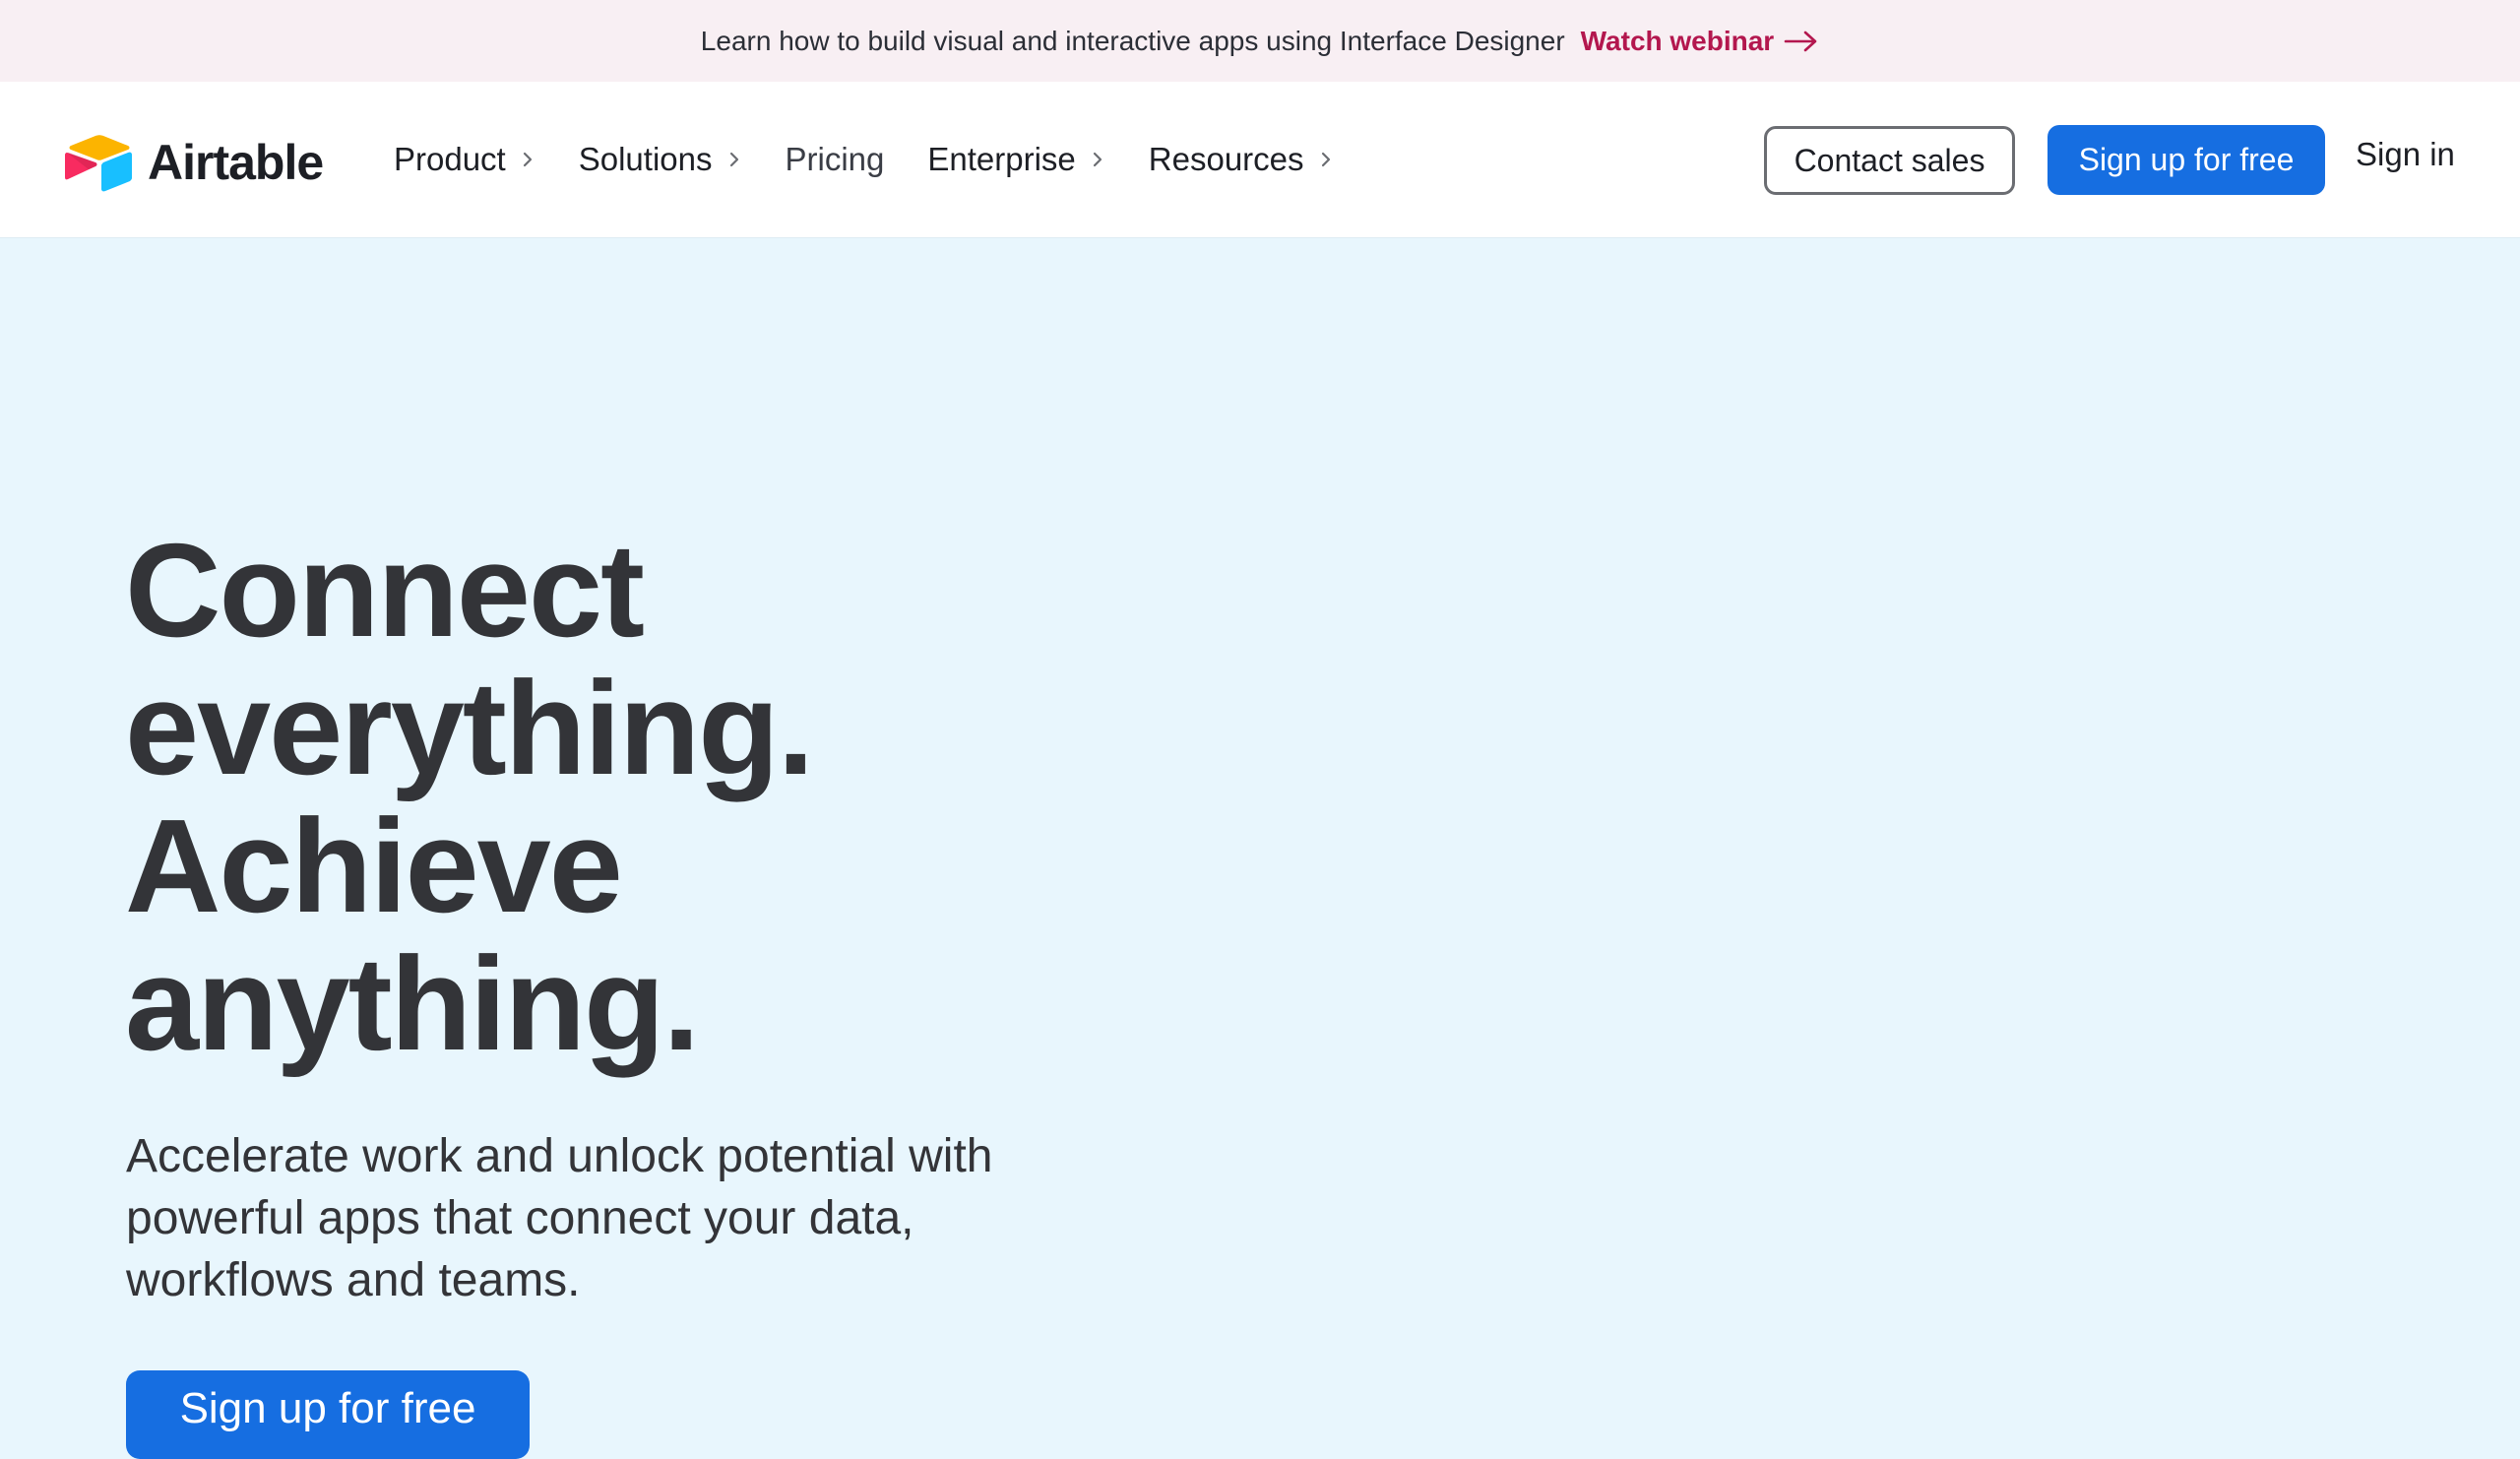 The width and height of the screenshot is (2520, 1459). What do you see at coordinates (2186, 160) in the screenshot?
I see `sign-up-button: Sign up for free` at bounding box center [2186, 160].